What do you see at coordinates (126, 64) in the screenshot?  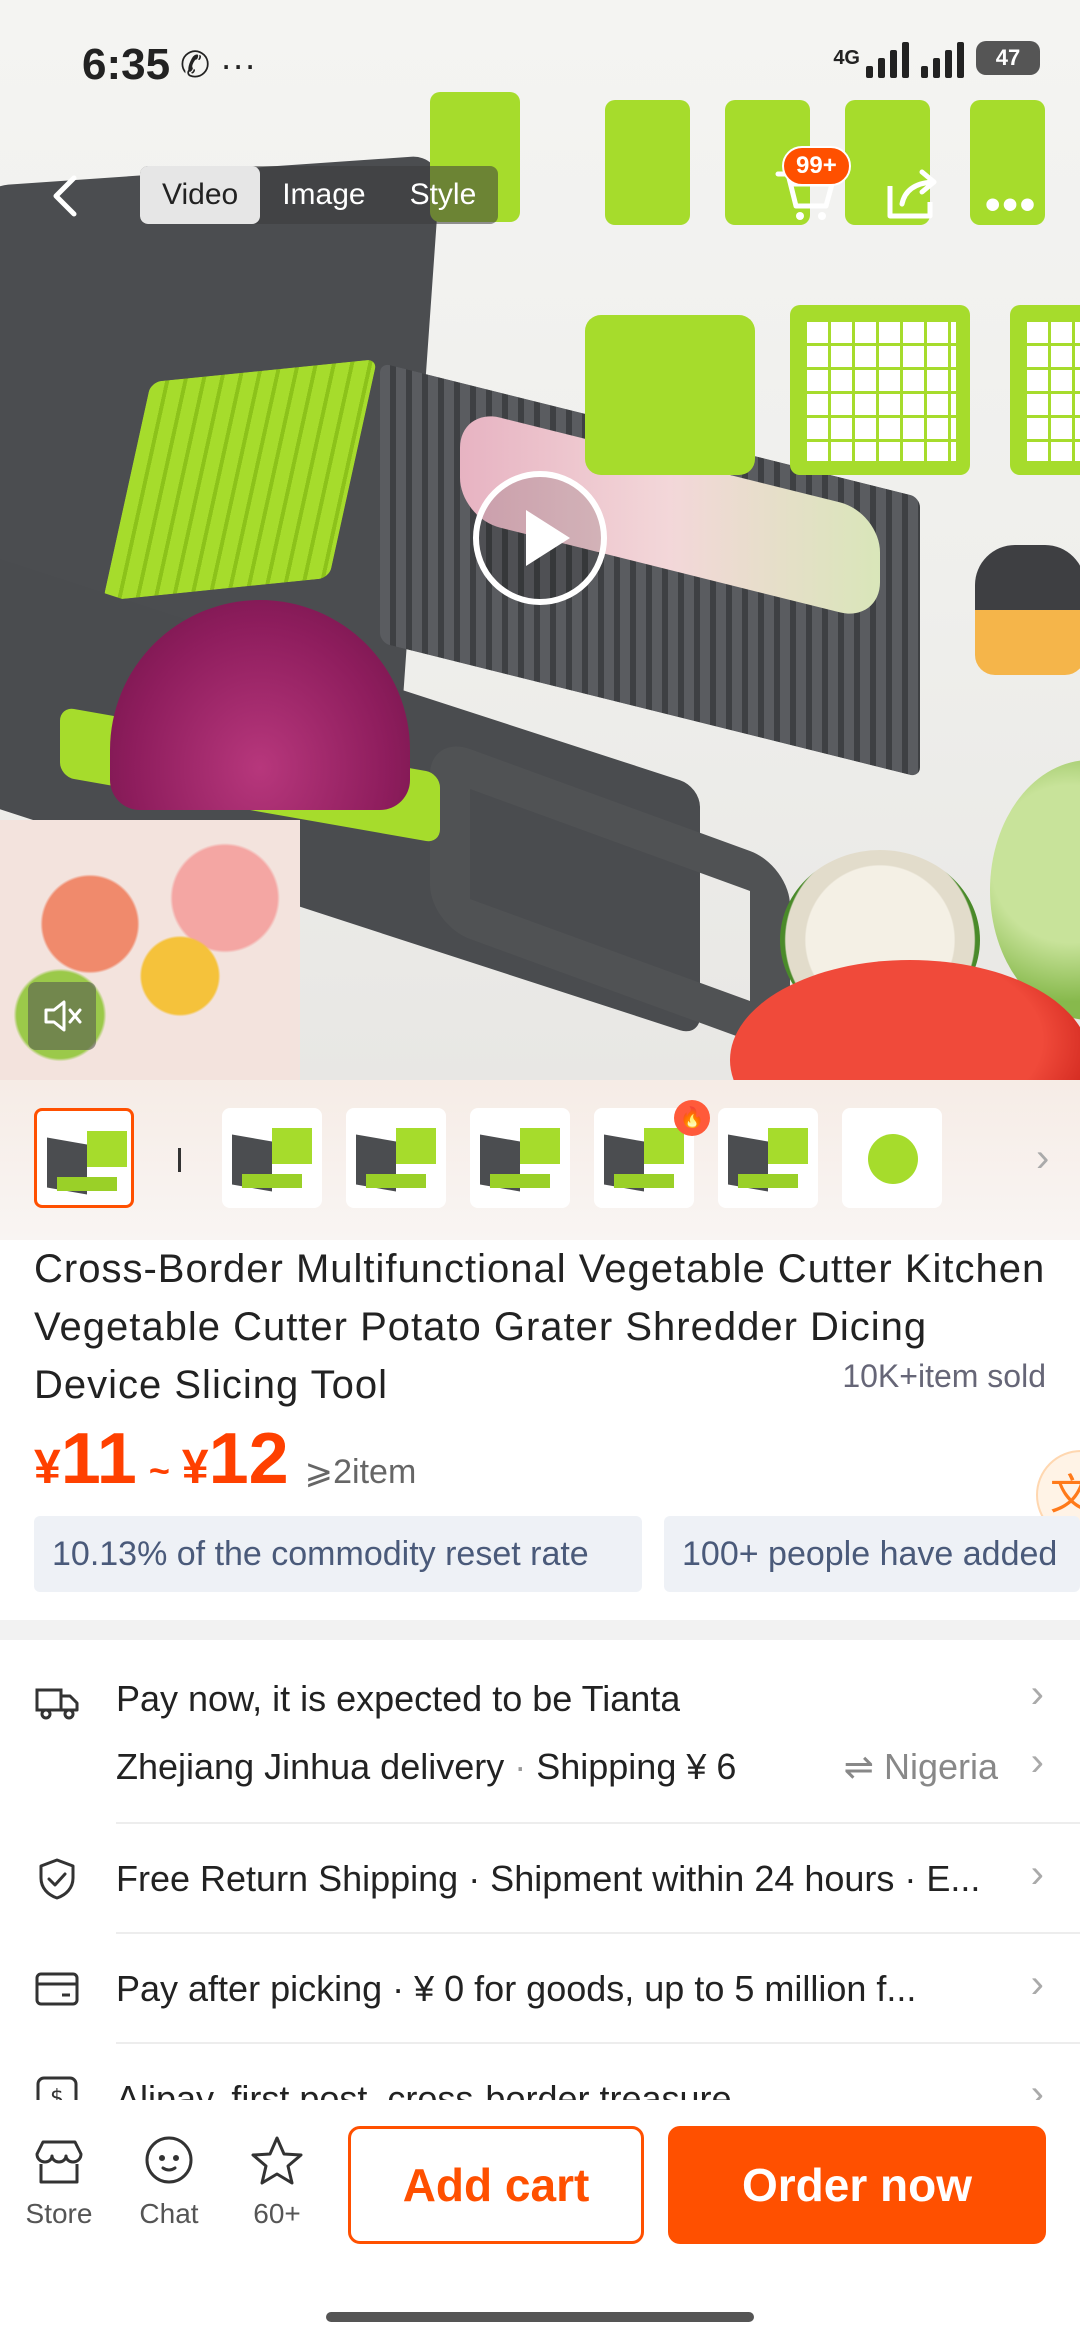 I see `status-time: 6:35` at bounding box center [126, 64].